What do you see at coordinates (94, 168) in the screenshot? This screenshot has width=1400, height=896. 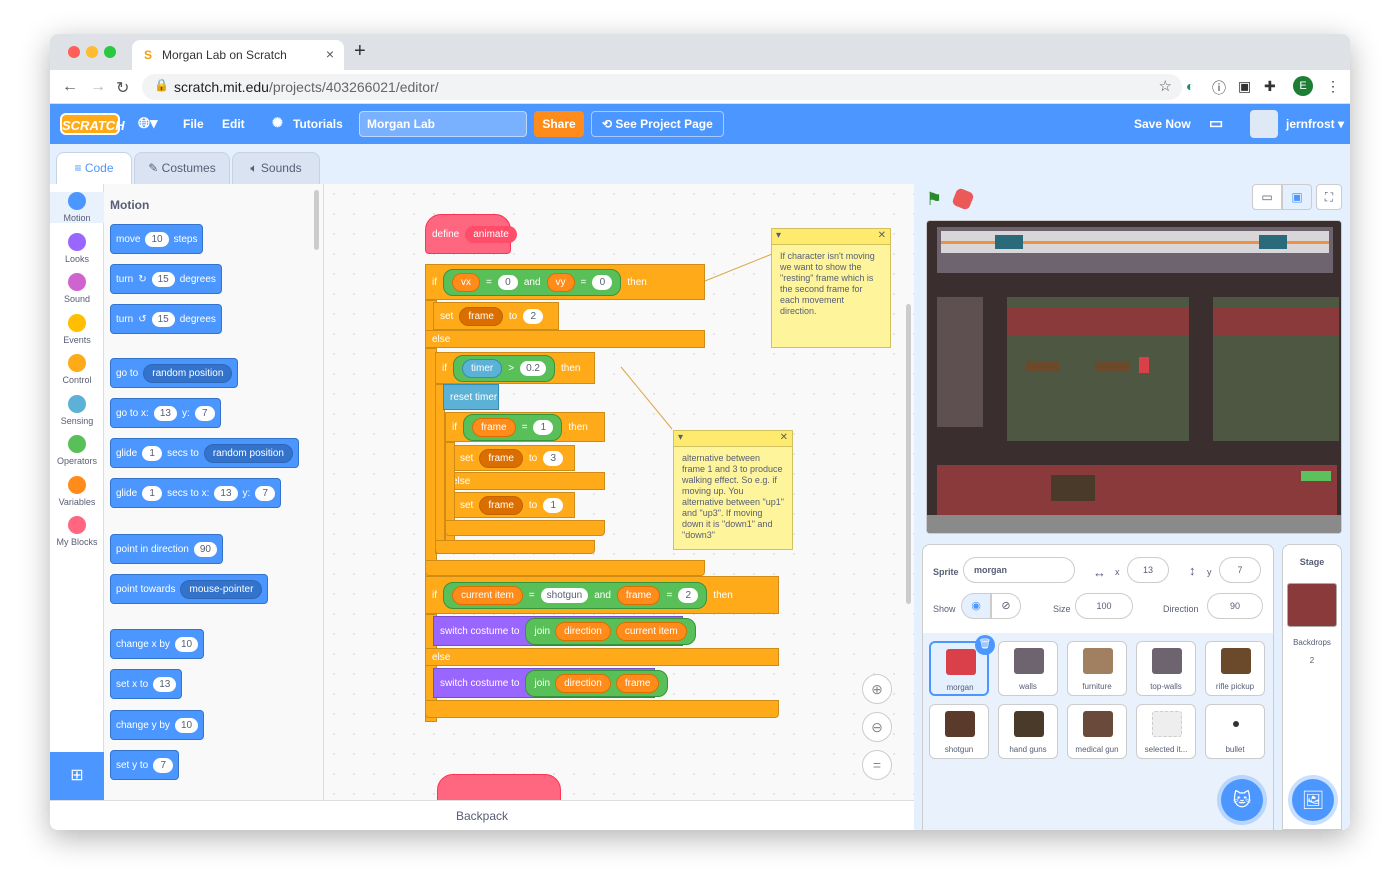 I see `tab-code: ≡ Code` at bounding box center [94, 168].